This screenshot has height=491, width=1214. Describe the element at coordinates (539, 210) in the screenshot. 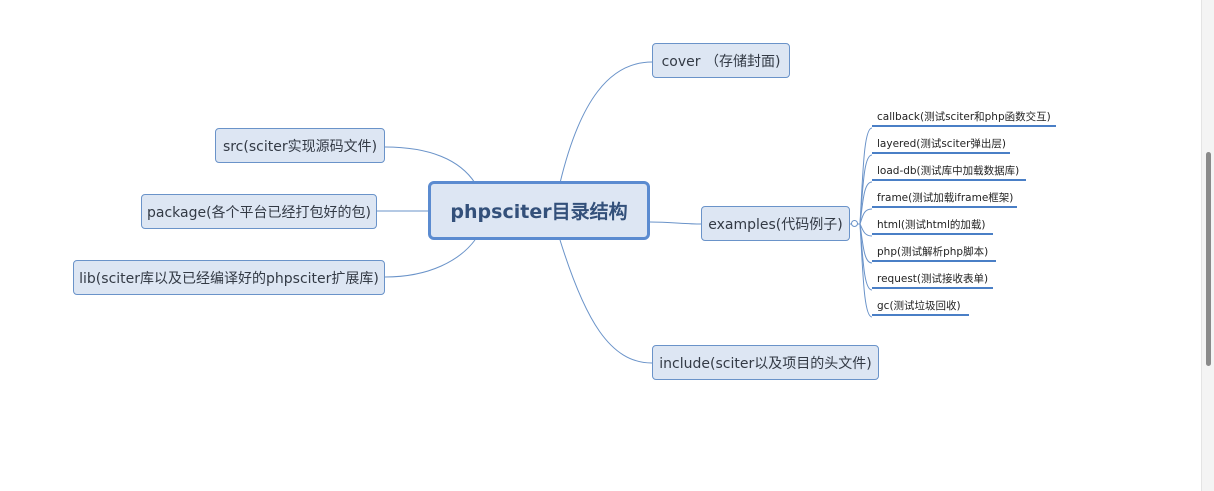

I see `root-node: phpsciter目录结构` at that location.